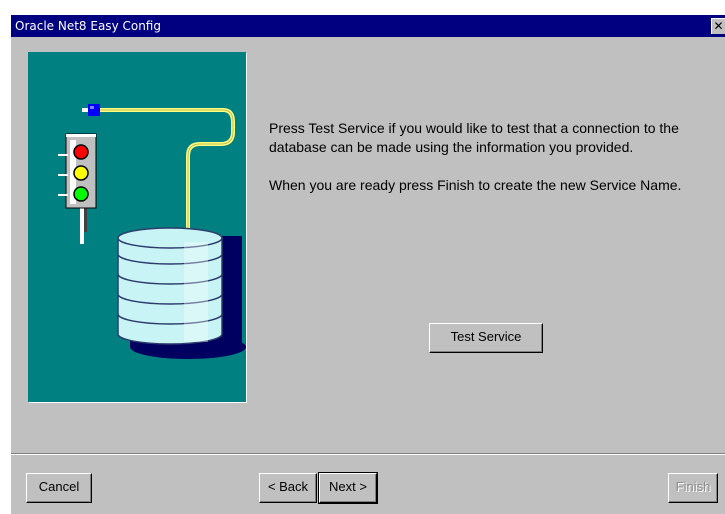 The image size is (725, 514). I want to click on next-button: Next >, so click(348, 488).